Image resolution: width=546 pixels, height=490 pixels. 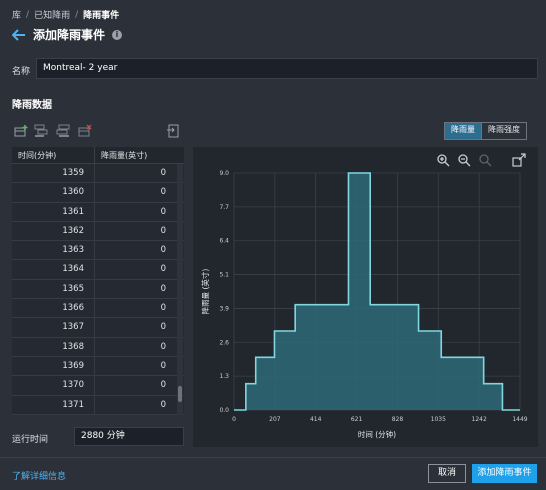 What do you see at coordinates (53, 385) in the screenshot?
I see `cell-time: 1370` at bounding box center [53, 385].